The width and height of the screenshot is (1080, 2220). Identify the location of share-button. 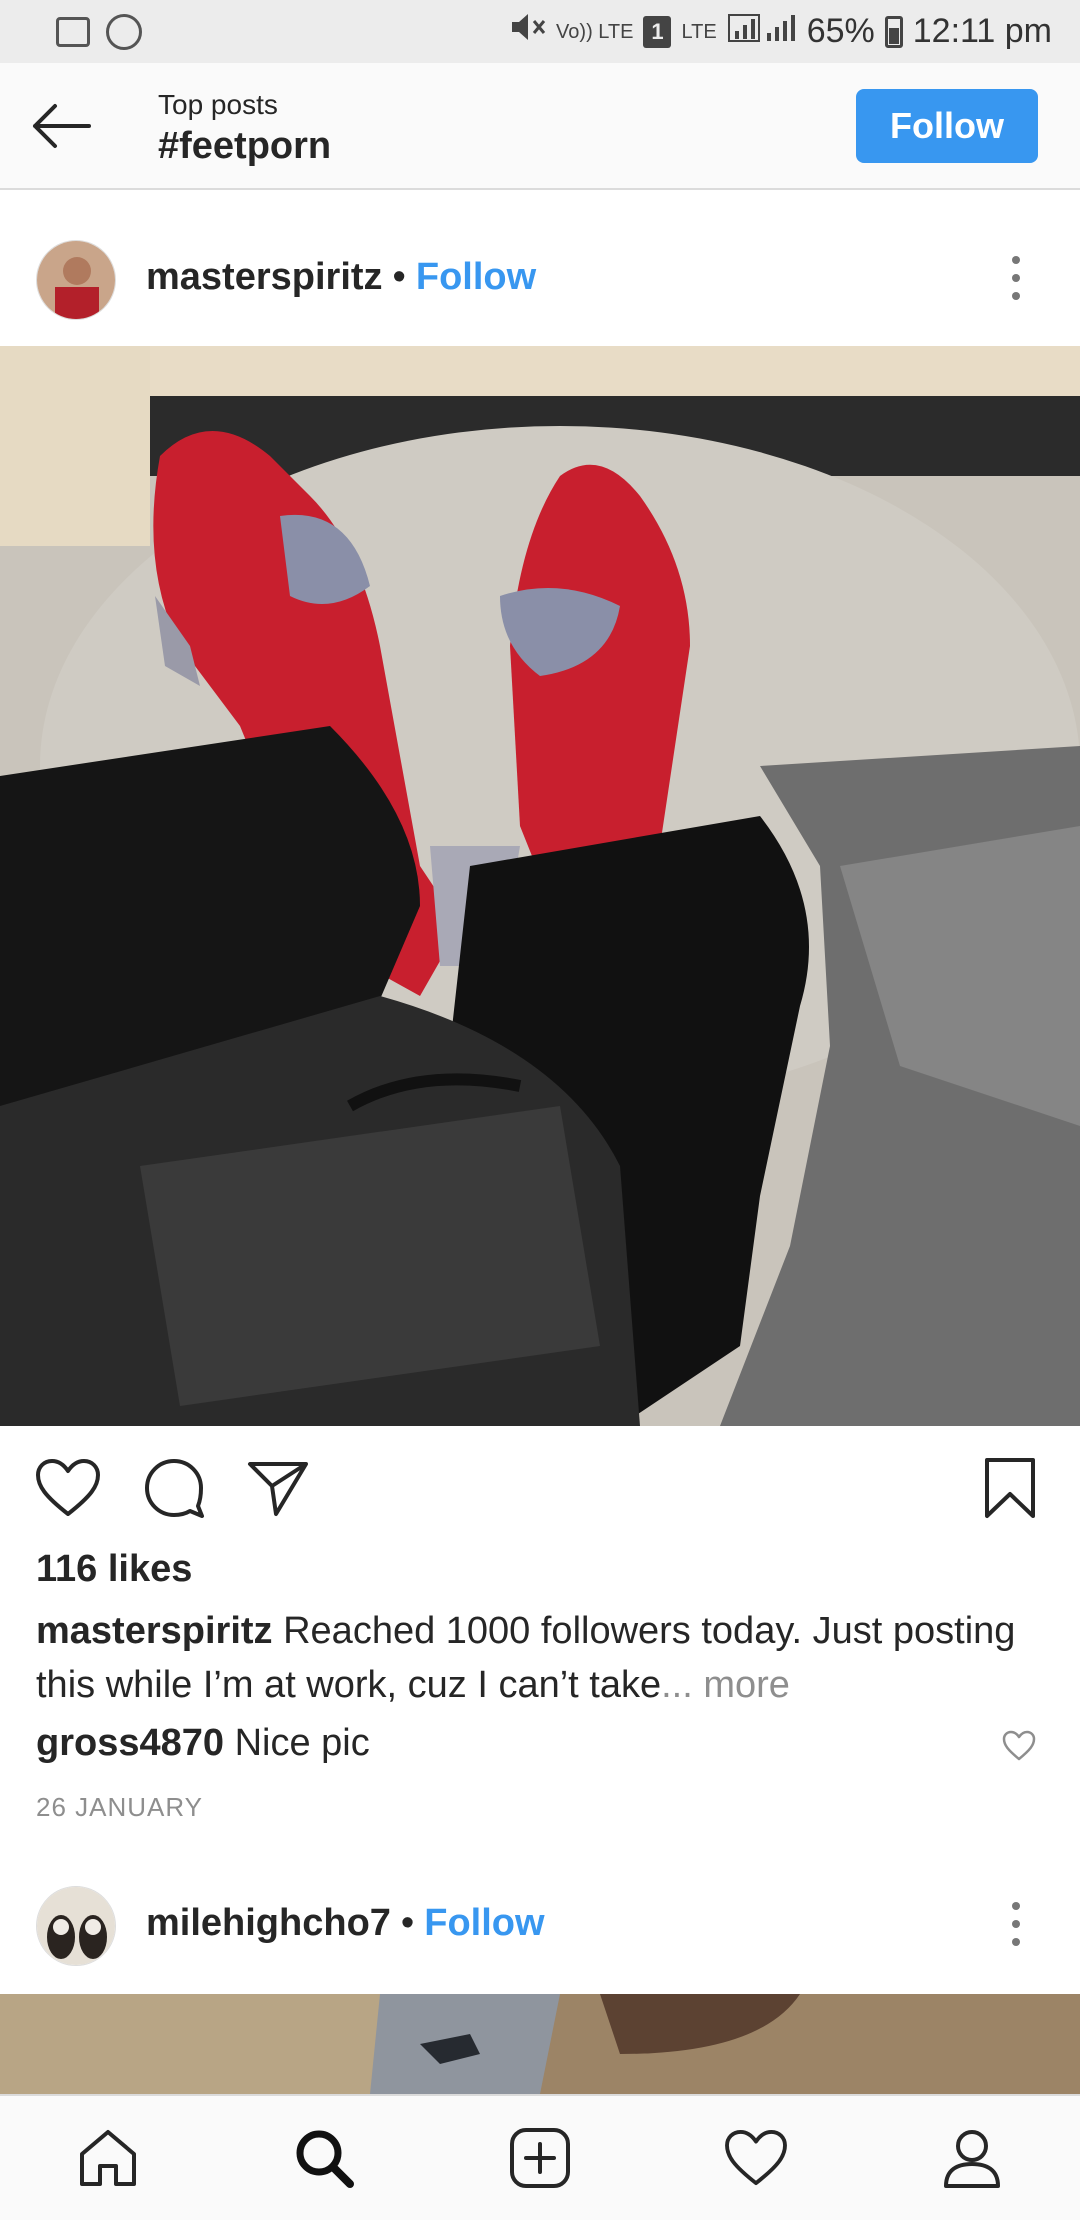
(278, 1488).